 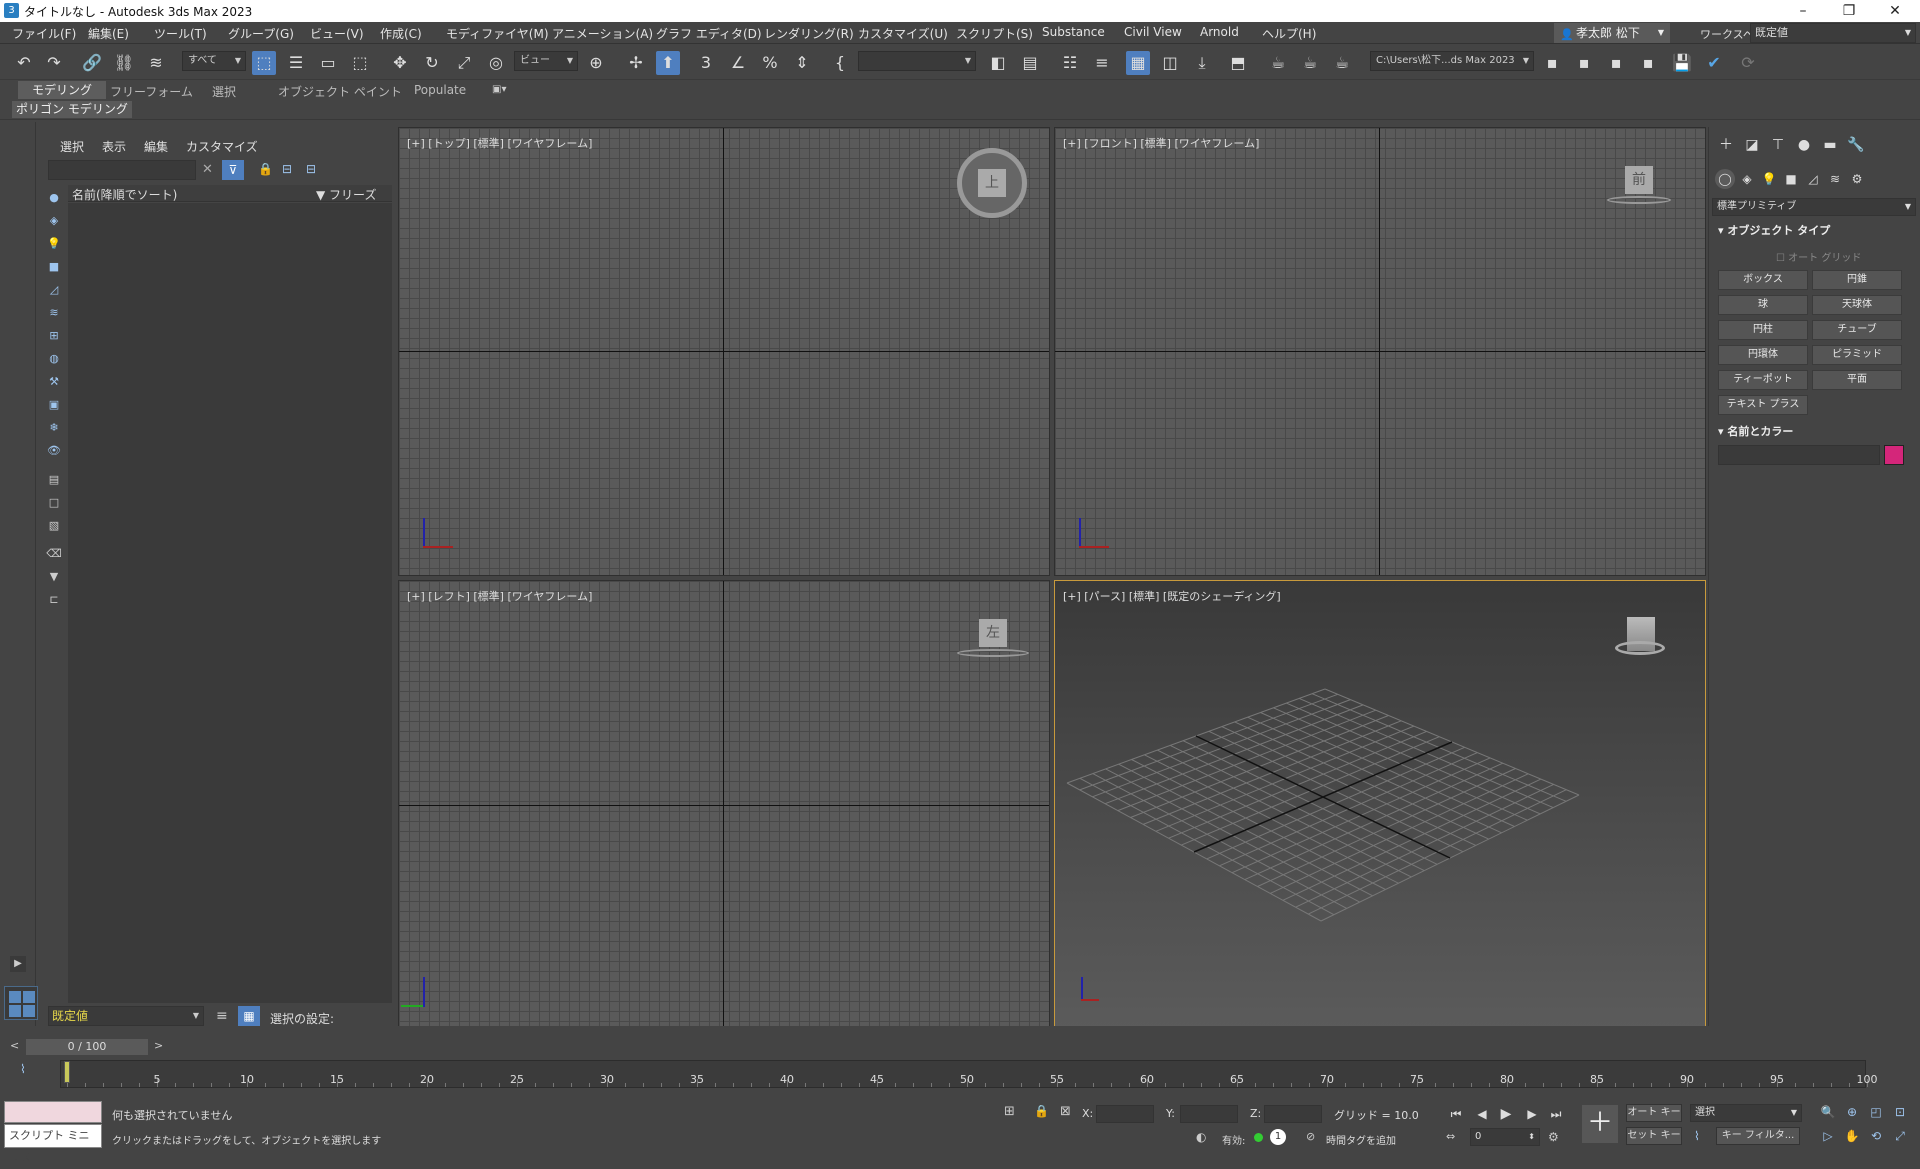 What do you see at coordinates (1752, 145) in the screenshot?
I see `modify-tab-icon: ◪` at bounding box center [1752, 145].